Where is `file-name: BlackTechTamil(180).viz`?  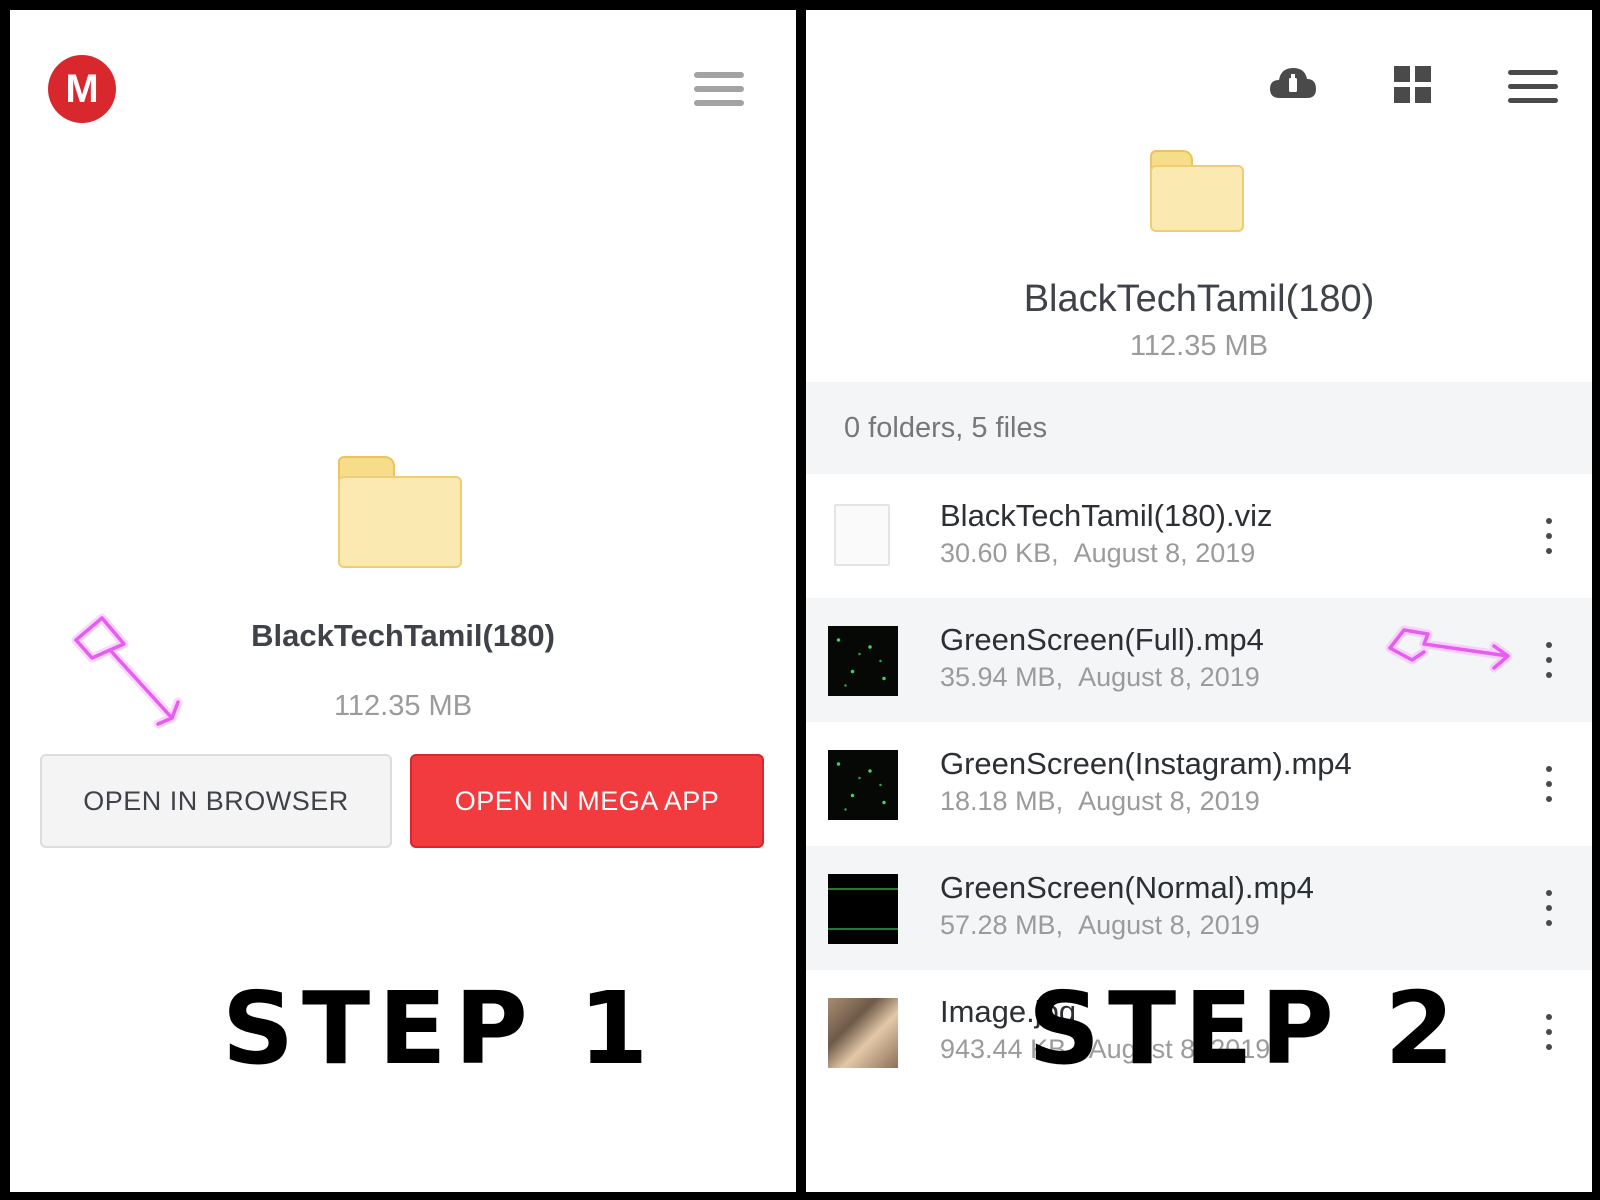
file-name: BlackTechTamil(180).viz is located at coordinates (1106, 515).